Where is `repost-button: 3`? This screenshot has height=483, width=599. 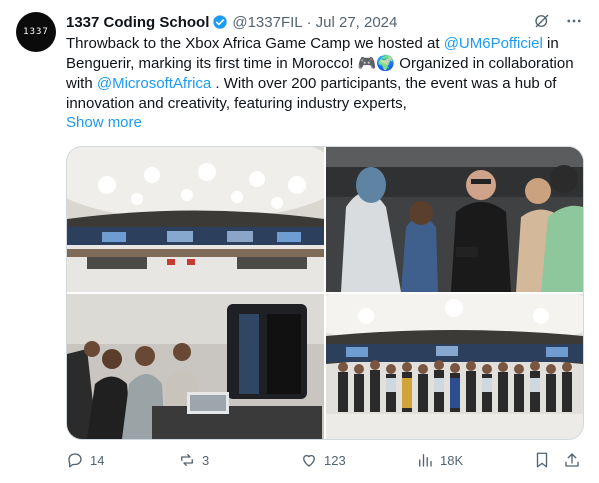 repost-button: 3 is located at coordinates (193, 460).